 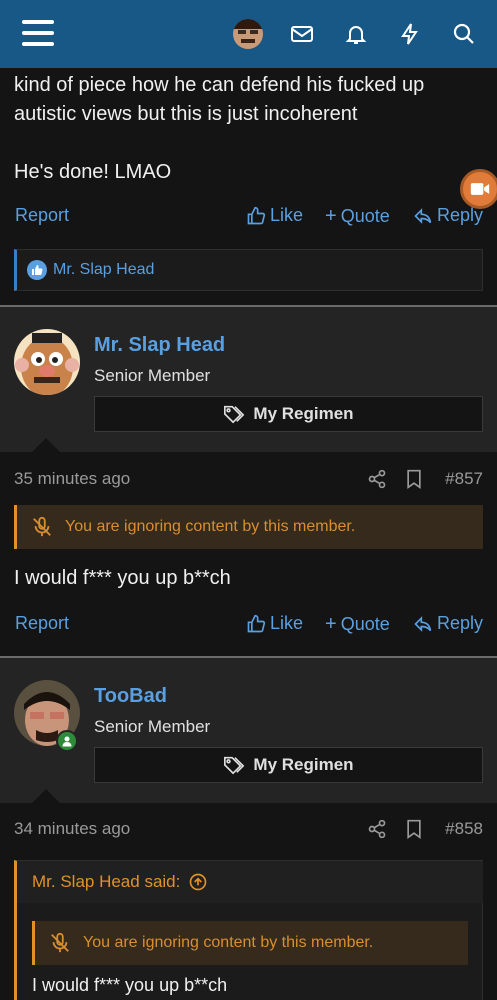 What do you see at coordinates (464, 34) in the screenshot?
I see `search-icon` at bounding box center [464, 34].